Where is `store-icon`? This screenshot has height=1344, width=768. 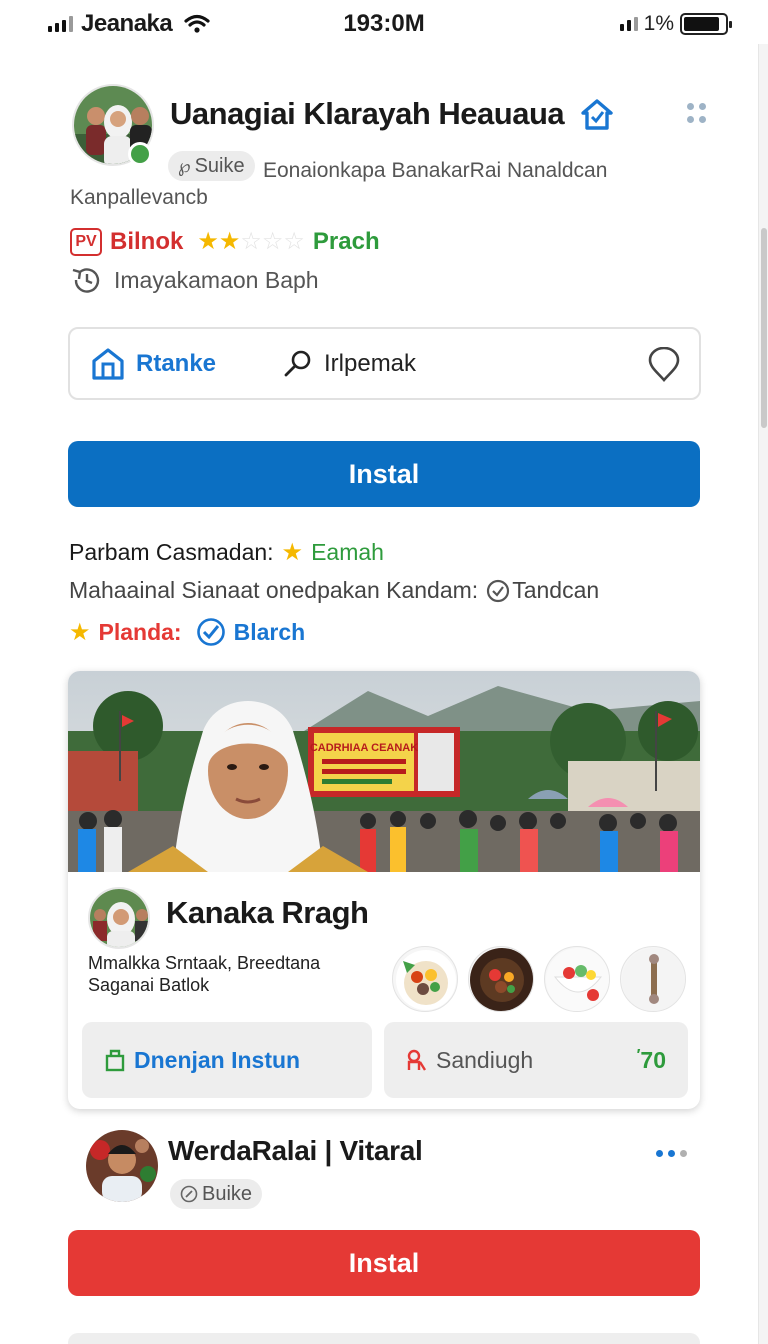
store-icon is located at coordinates (108, 364).